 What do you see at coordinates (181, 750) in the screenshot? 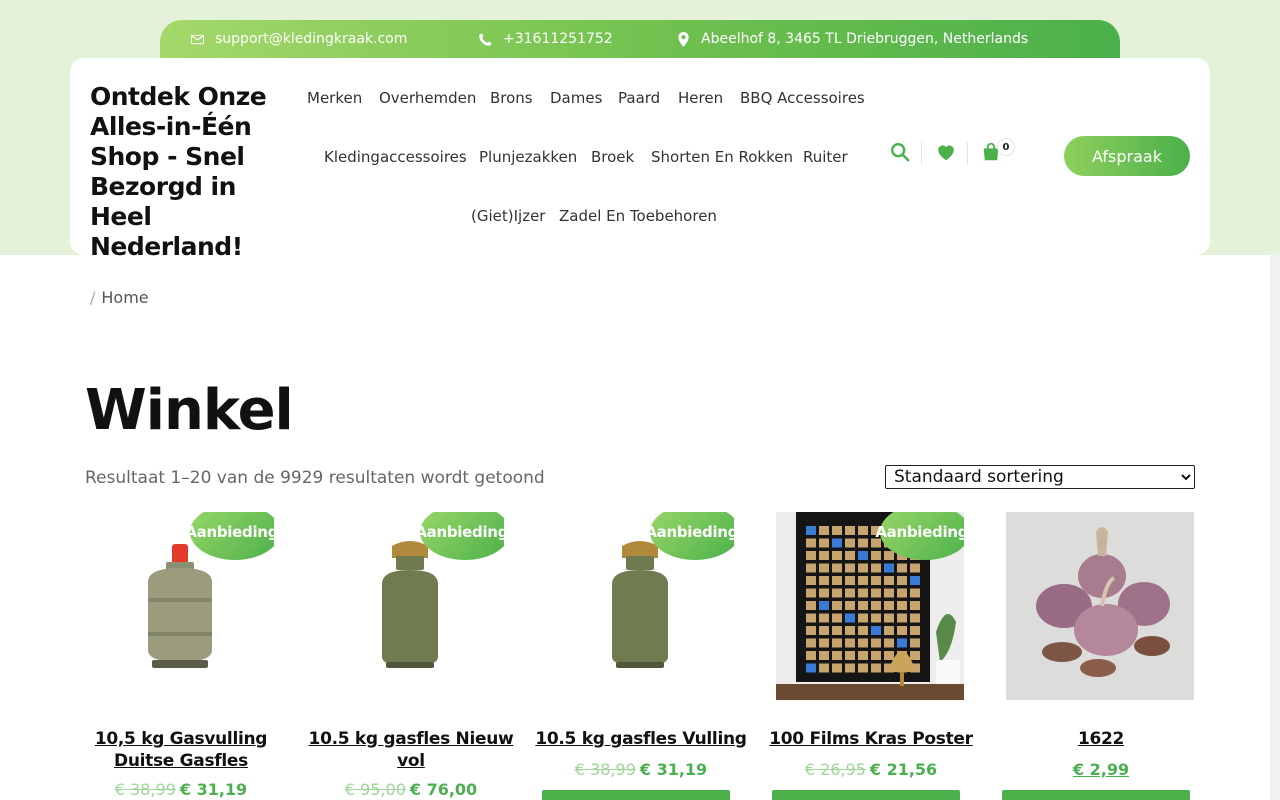
I see `product-title: 10,5 kg Gasvulling Duitse Gasfles` at bounding box center [181, 750].